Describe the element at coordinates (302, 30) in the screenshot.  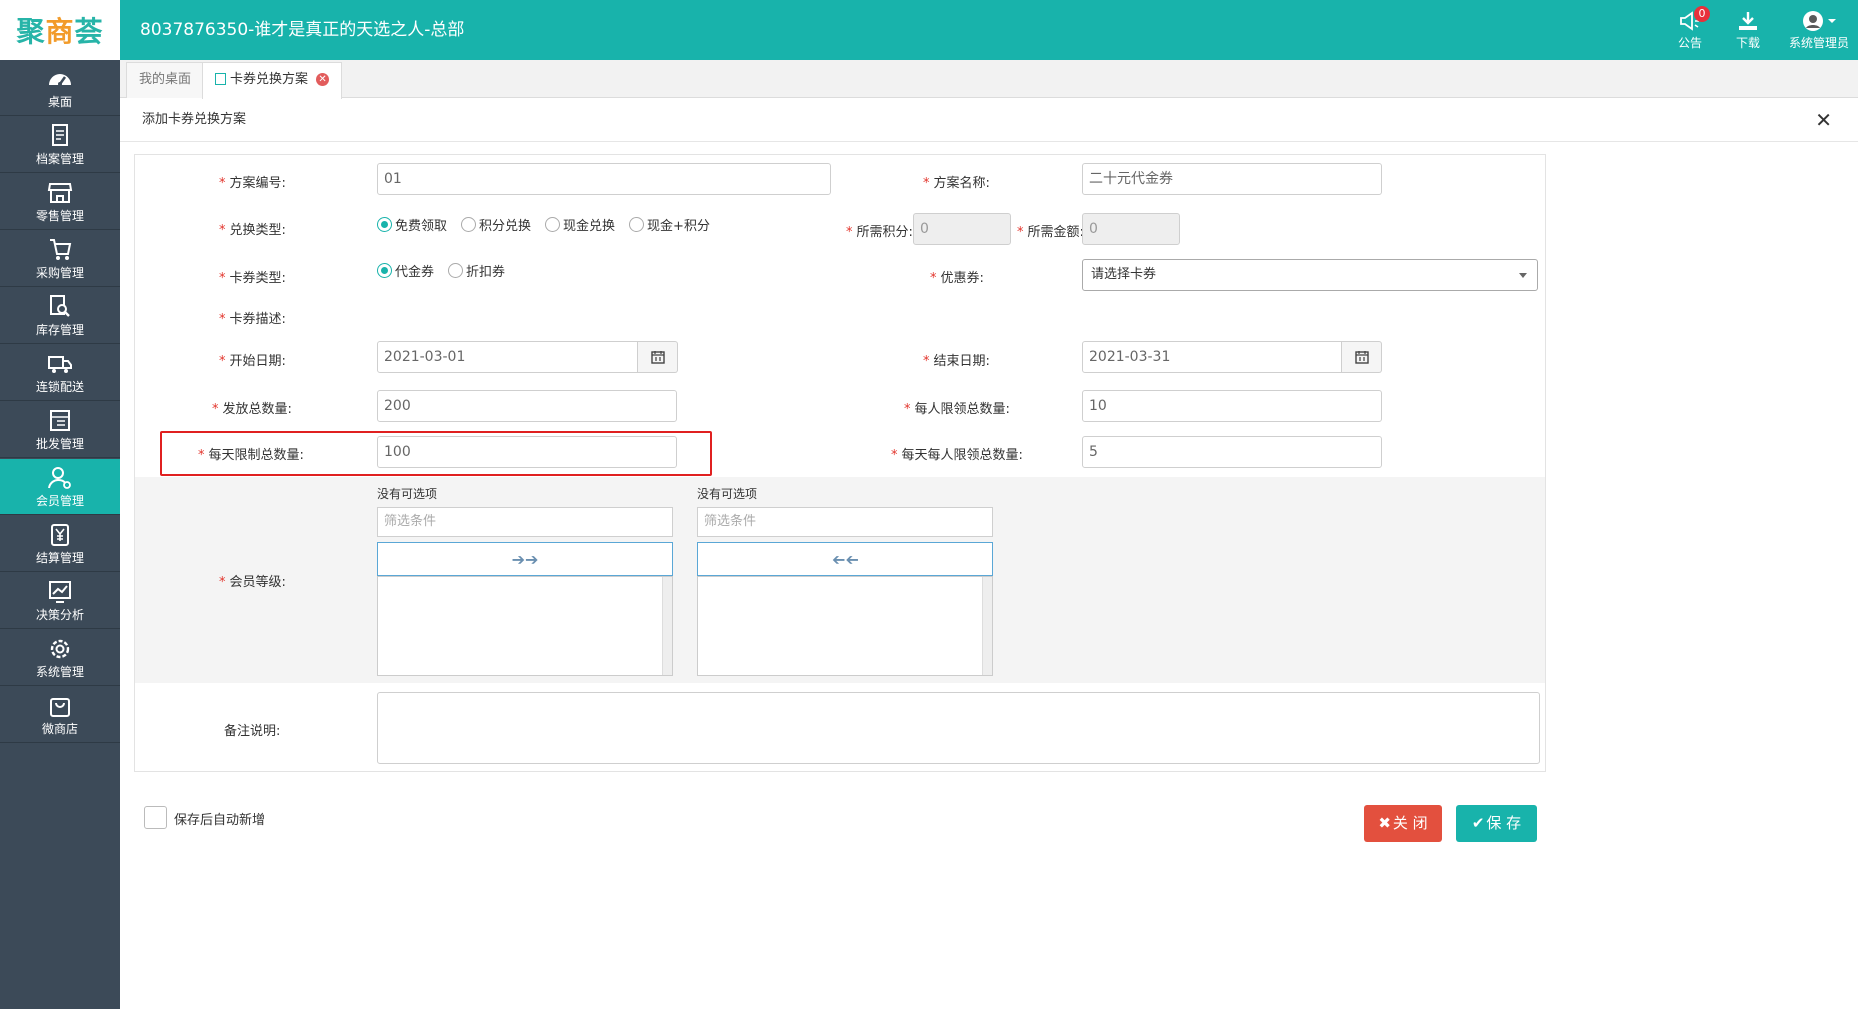
I see `company-title: 8037876350-谁才是真正的天选之人-总部` at that location.